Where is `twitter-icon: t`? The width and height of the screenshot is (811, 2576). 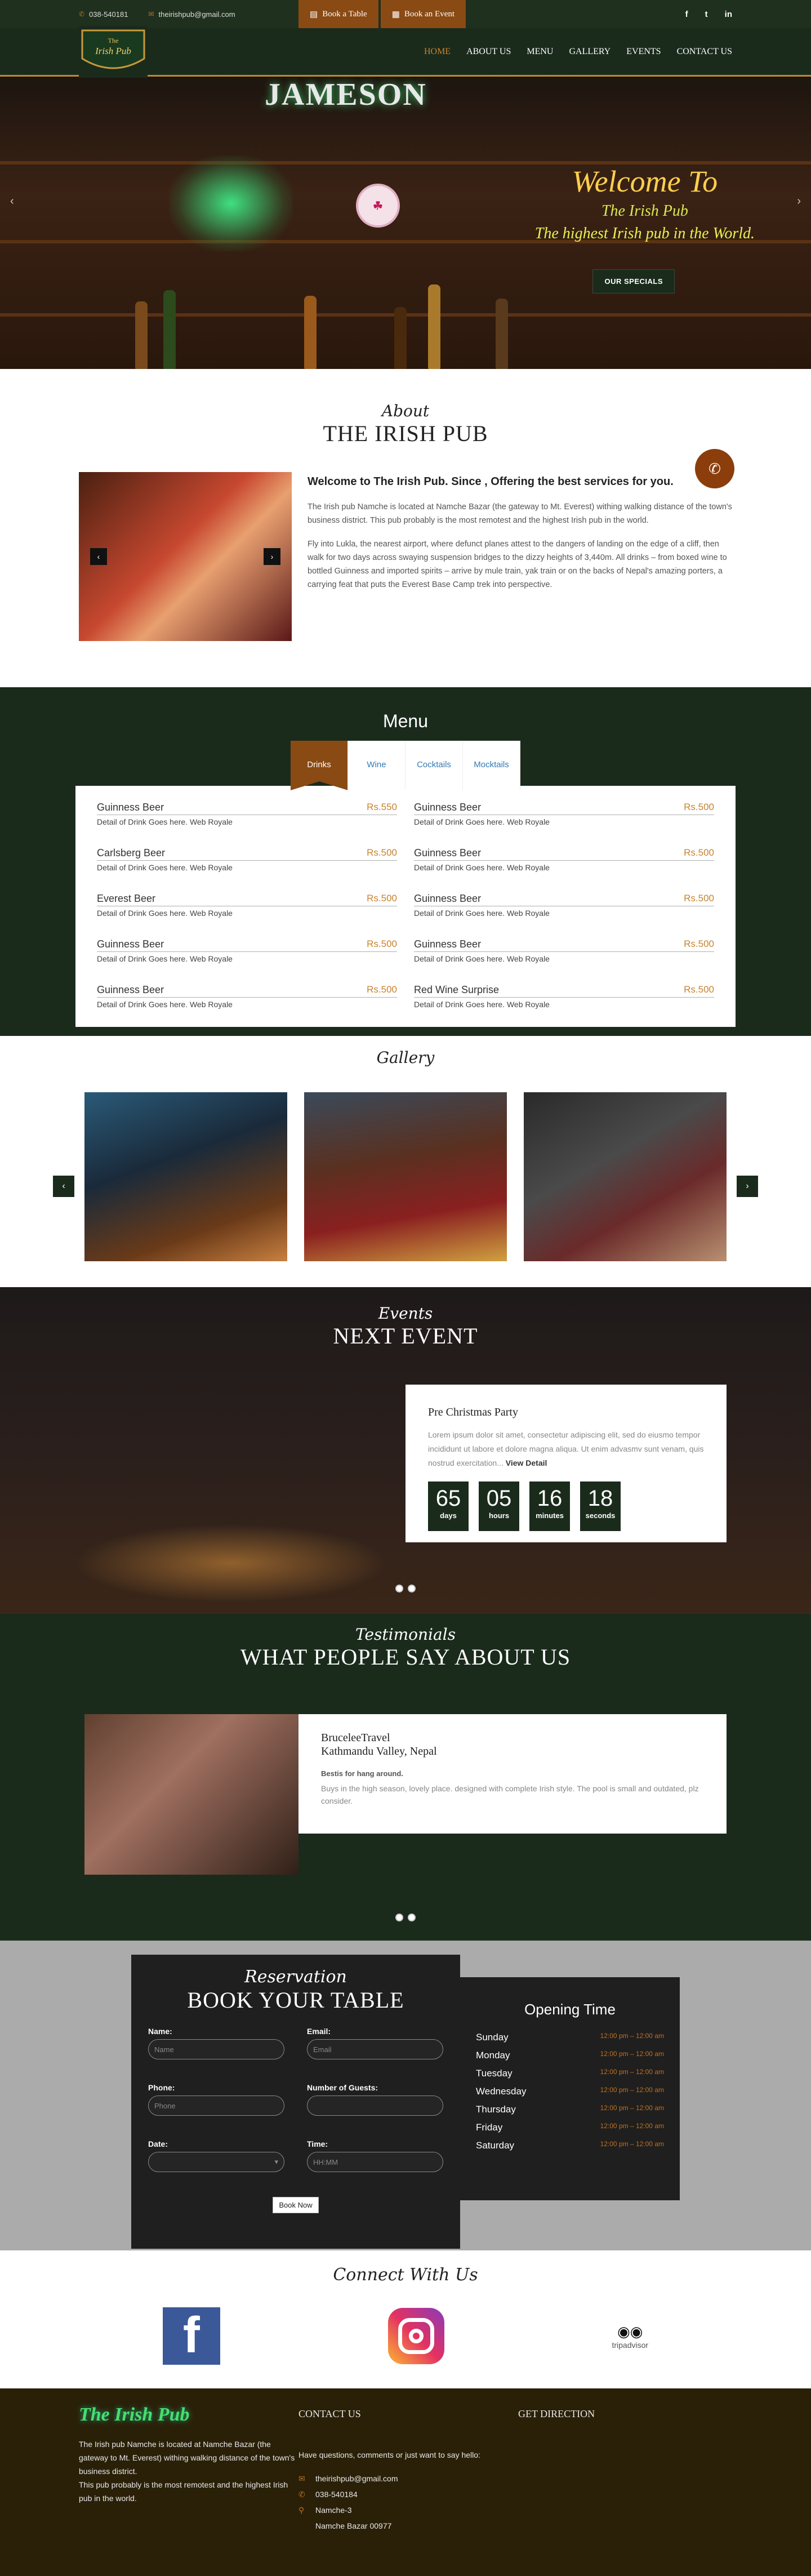
twitter-icon: t is located at coordinates (706, 14).